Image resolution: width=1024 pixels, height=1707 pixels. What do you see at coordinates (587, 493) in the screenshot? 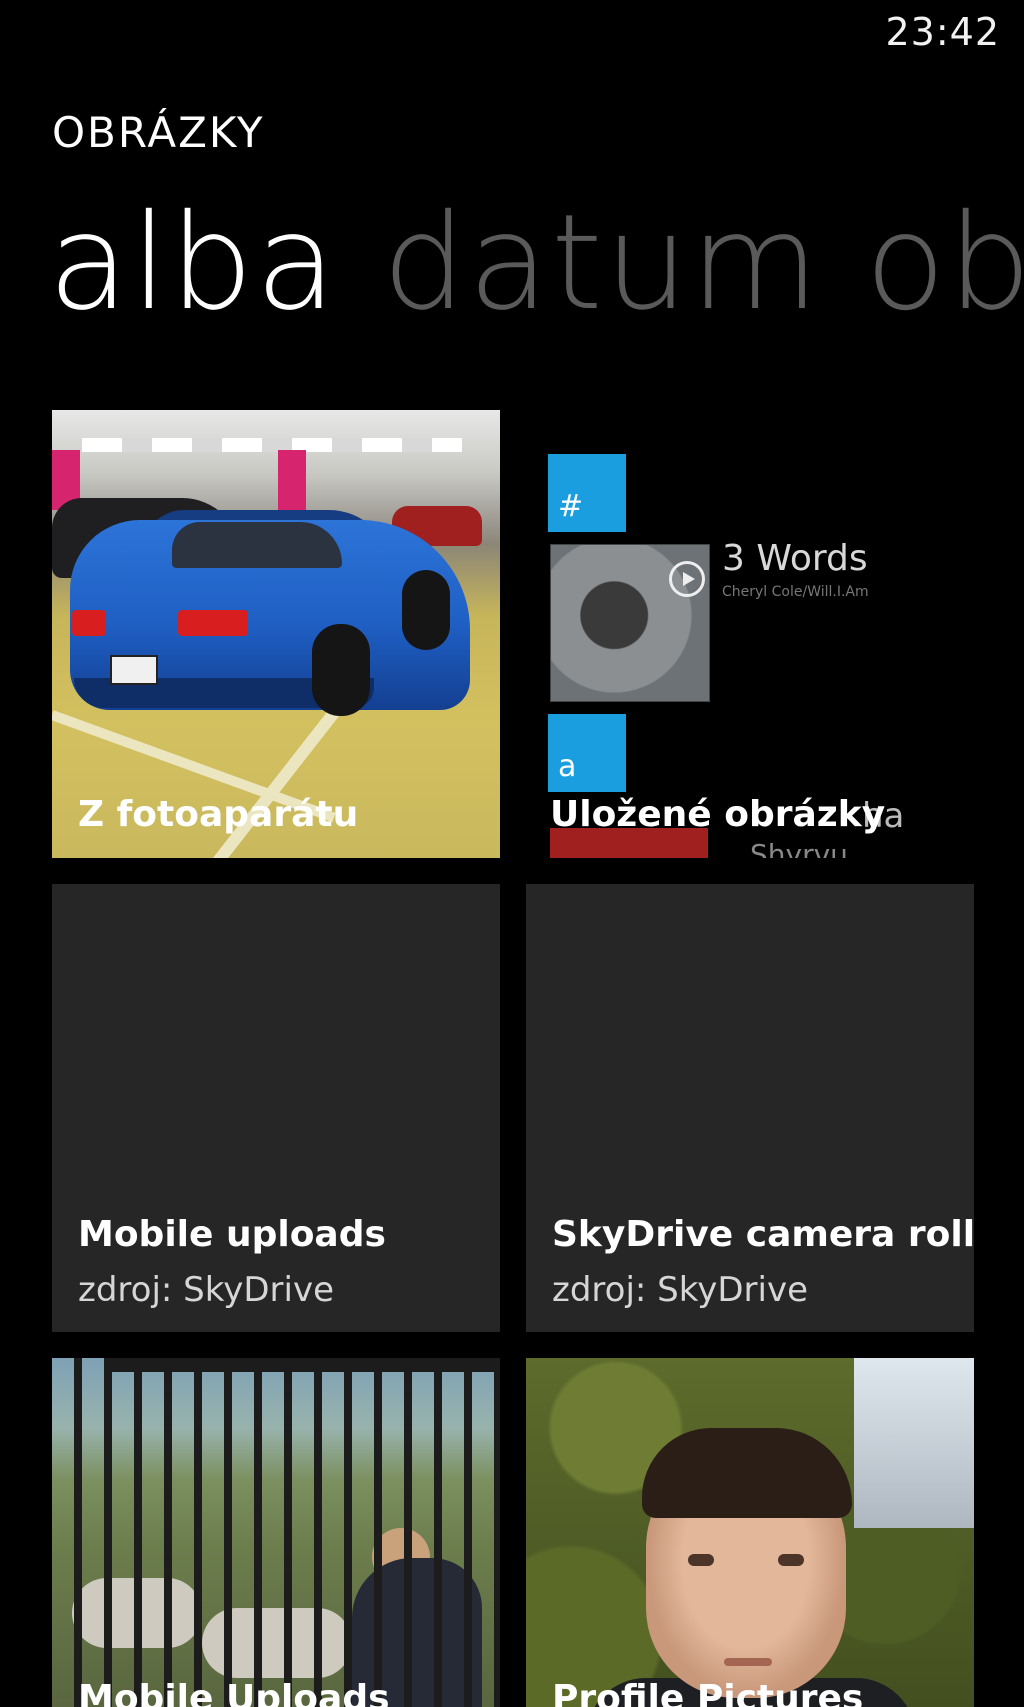
I see `jump-letter-hash: #` at bounding box center [587, 493].